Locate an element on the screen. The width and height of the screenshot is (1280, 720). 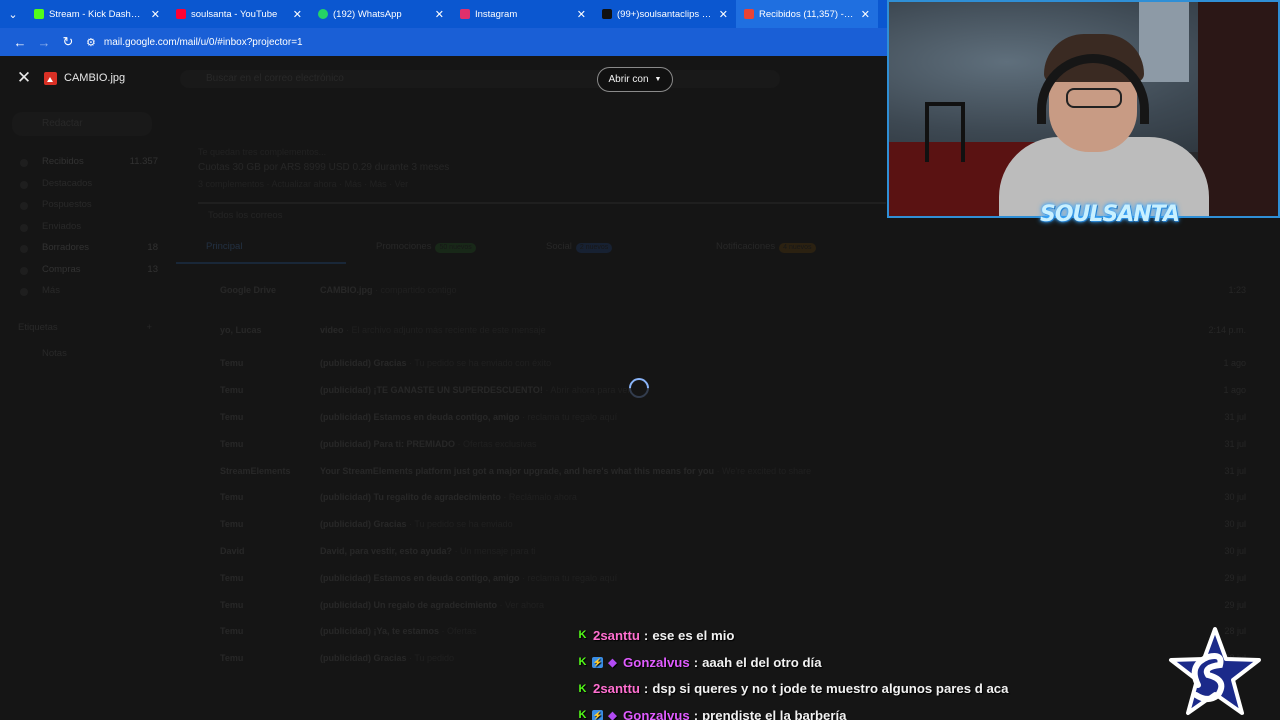
open-with-button: Abrir con ▼ is located at coordinates (635, 79).